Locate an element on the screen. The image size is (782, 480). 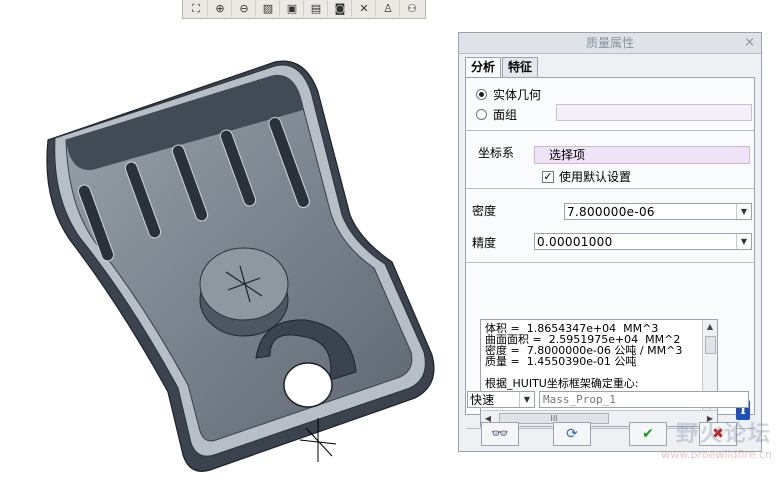
preview-button: 👓 is located at coordinates (500, 434).